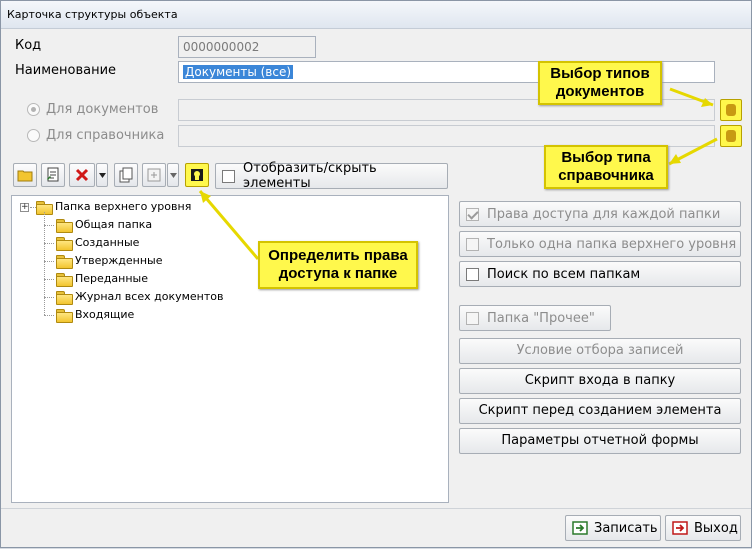 The width and height of the screenshot is (752, 549). I want to click on move-dropdown-button, so click(173, 175).